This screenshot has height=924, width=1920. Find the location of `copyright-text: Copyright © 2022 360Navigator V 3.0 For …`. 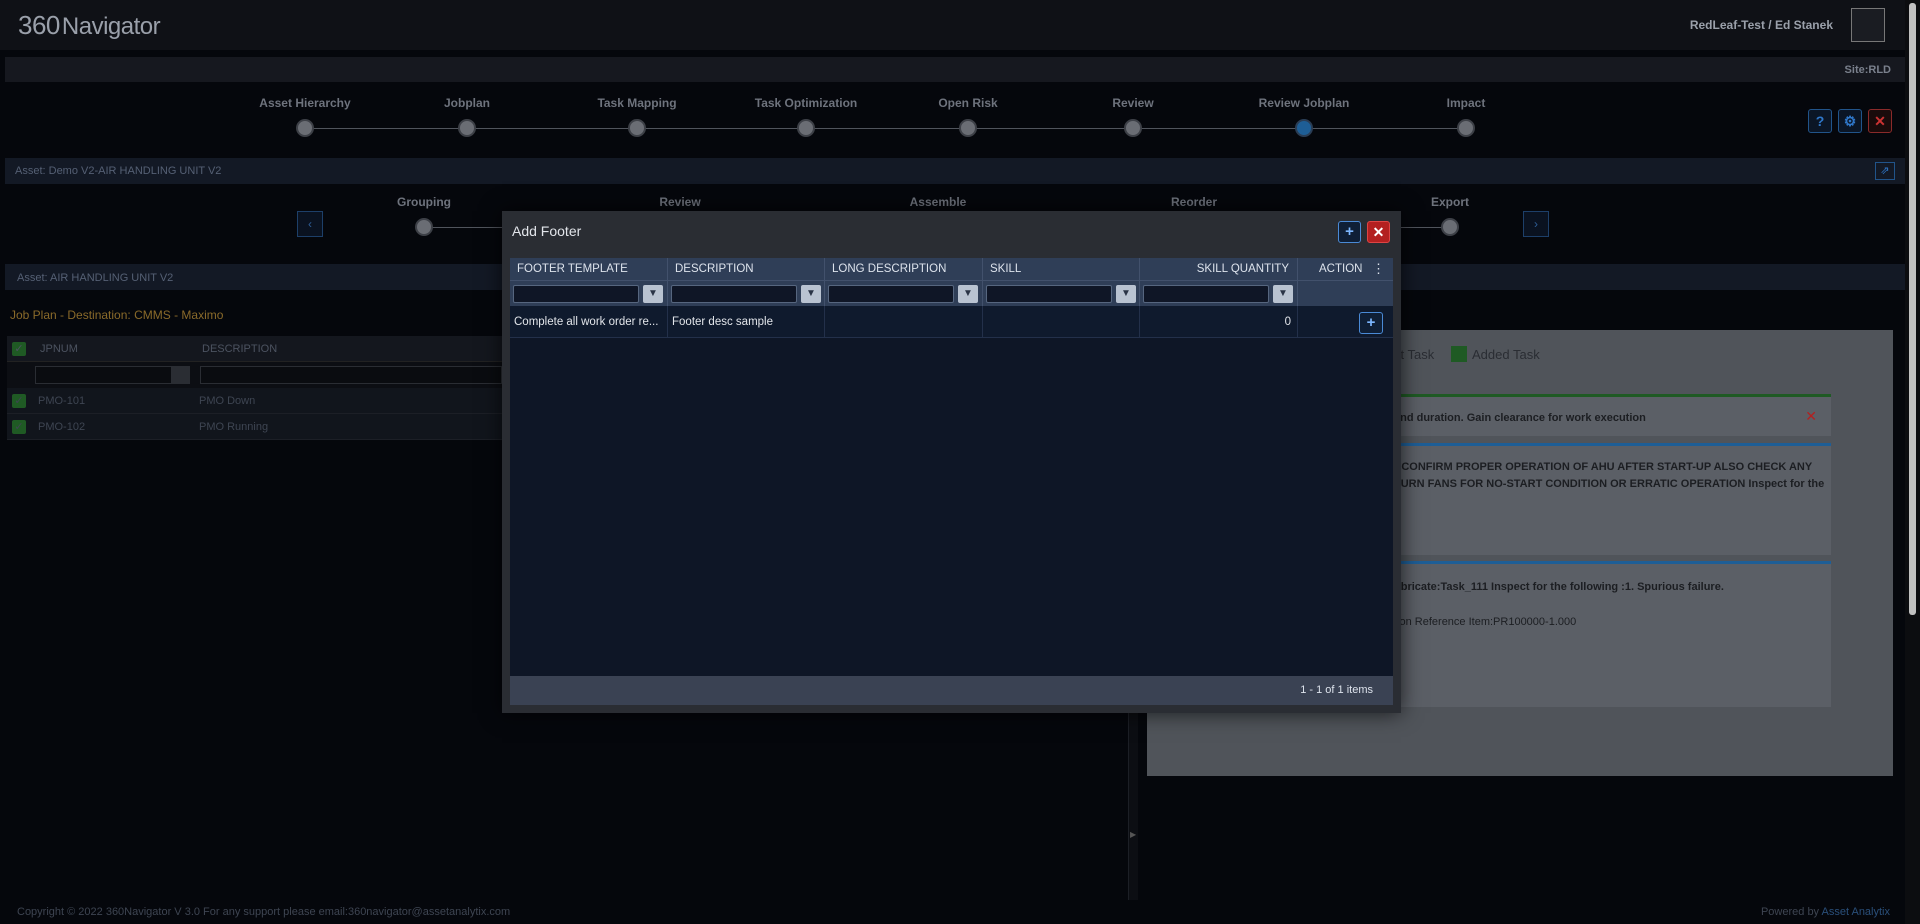

copyright-text: Copyright © 2022 360Navigator V 3.0 For … is located at coordinates (264, 912).